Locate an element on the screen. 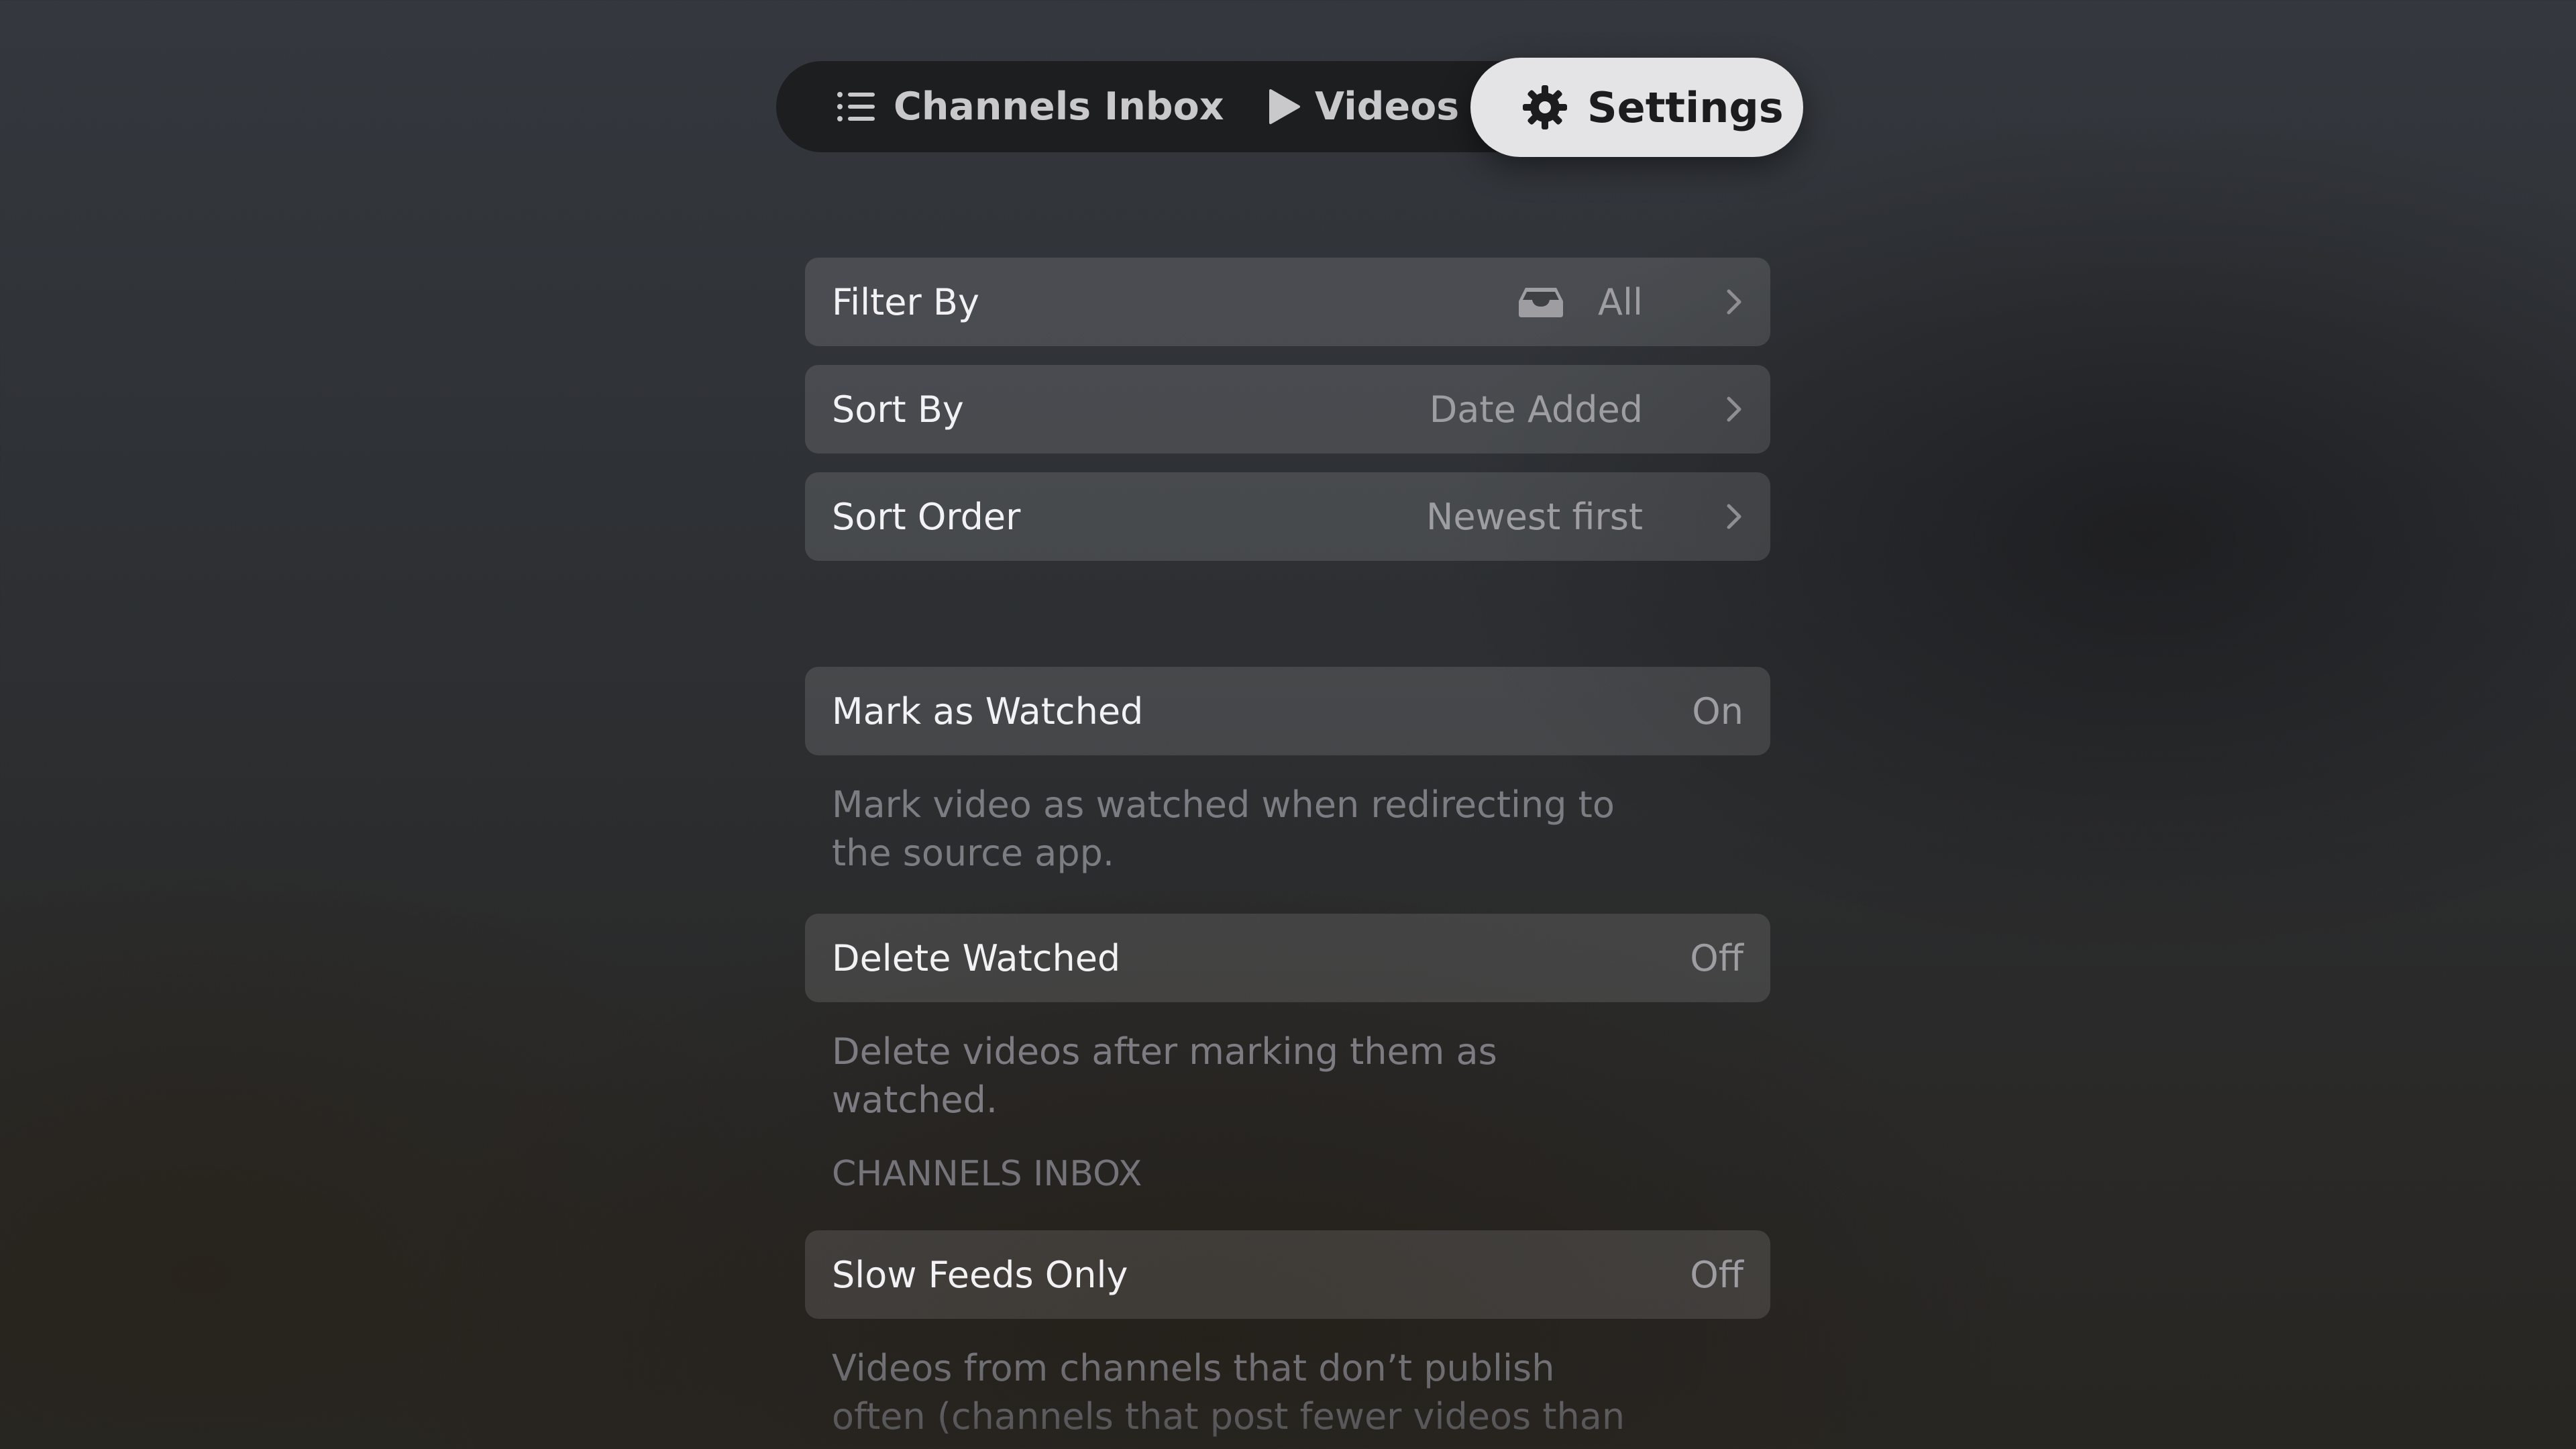 The image size is (2576, 1449). gear-icon is located at coordinates (1544, 107).